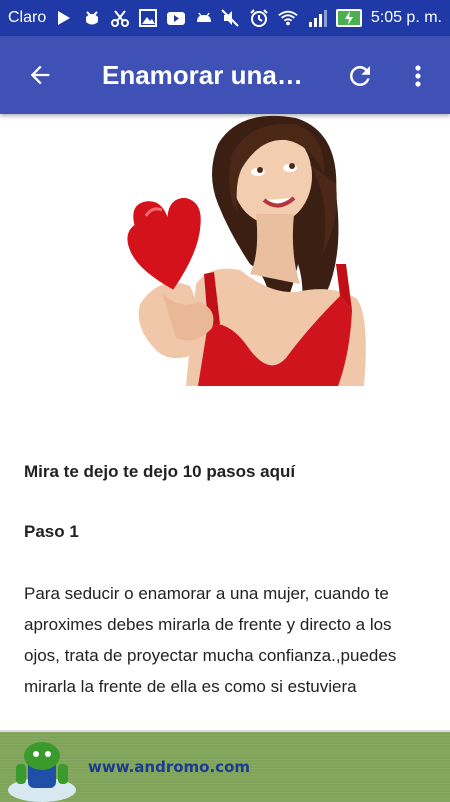 This screenshot has width=450, height=802. I want to click on bug-icon, so click(92, 18).